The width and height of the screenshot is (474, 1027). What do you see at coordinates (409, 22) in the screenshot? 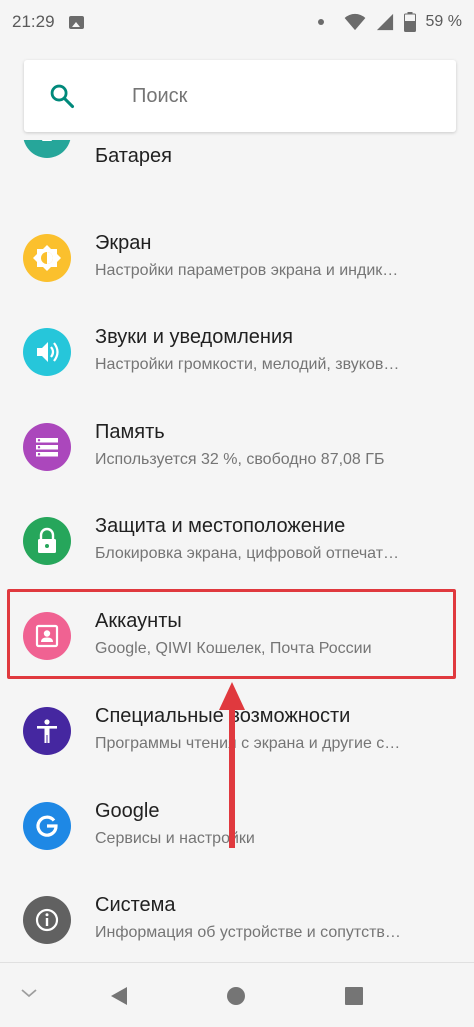
I see `battery-status-icon` at bounding box center [409, 22].